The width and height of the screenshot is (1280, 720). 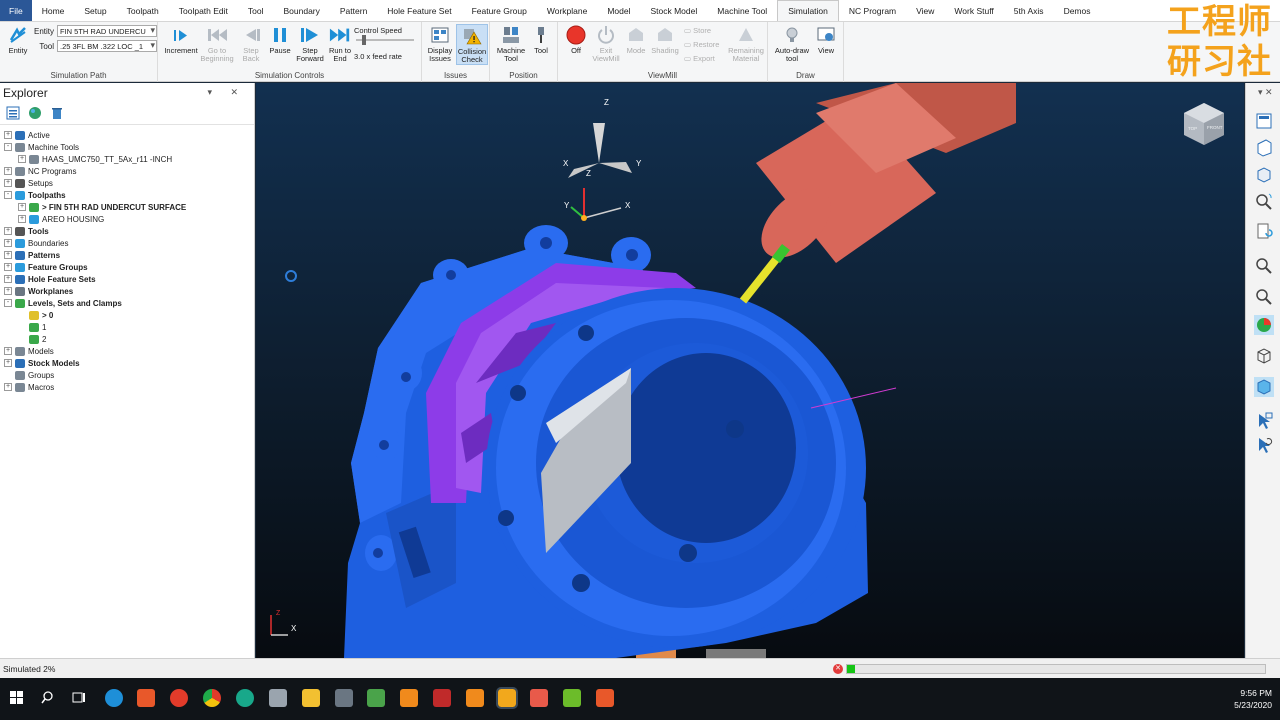 What do you see at coordinates (302, 10) in the screenshot?
I see `tab-boundary: Boundary` at bounding box center [302, 10].